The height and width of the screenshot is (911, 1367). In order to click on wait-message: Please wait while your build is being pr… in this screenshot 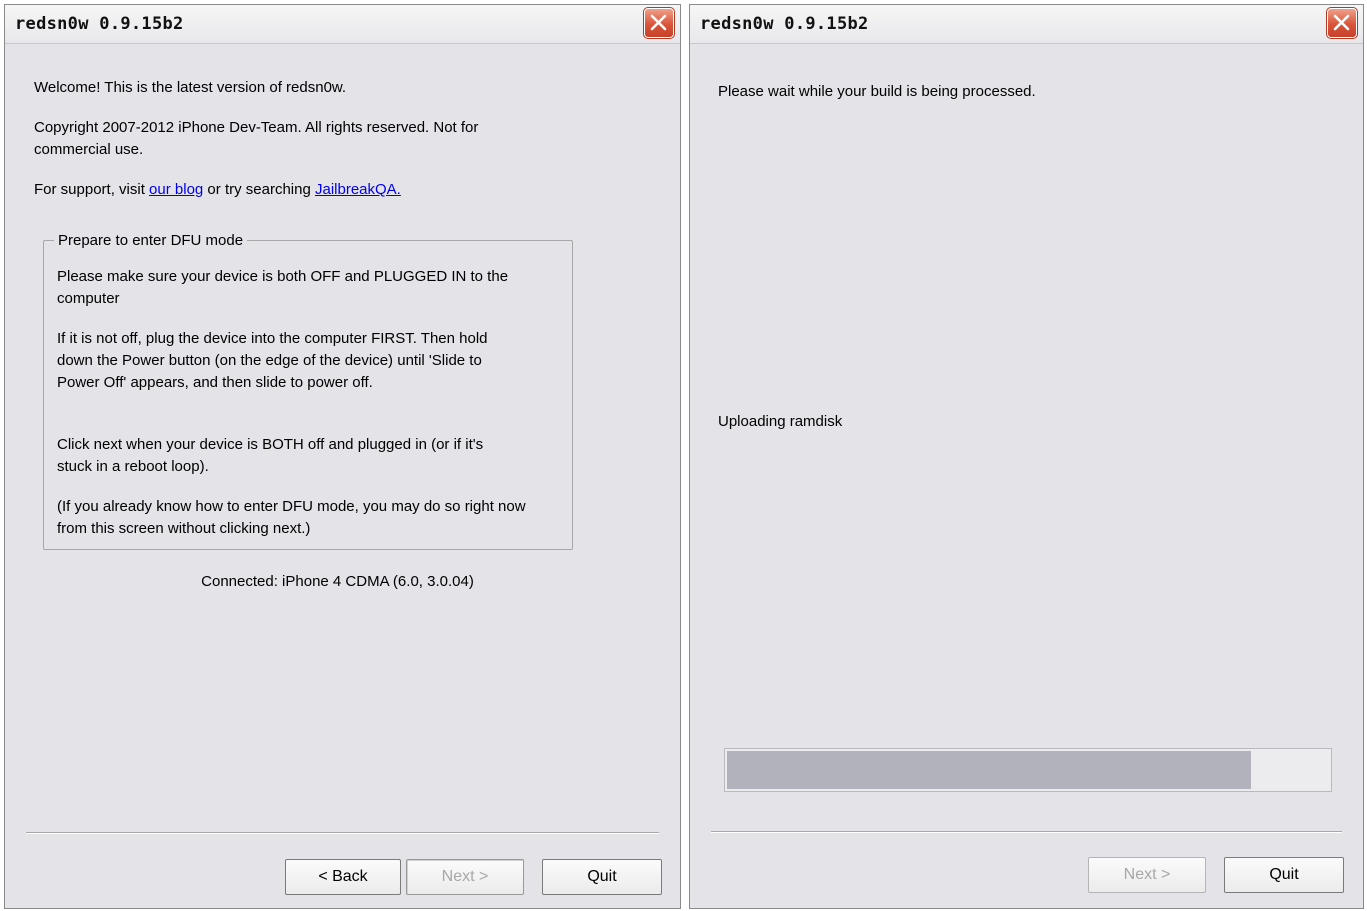, I will do `click(877, 91)`.